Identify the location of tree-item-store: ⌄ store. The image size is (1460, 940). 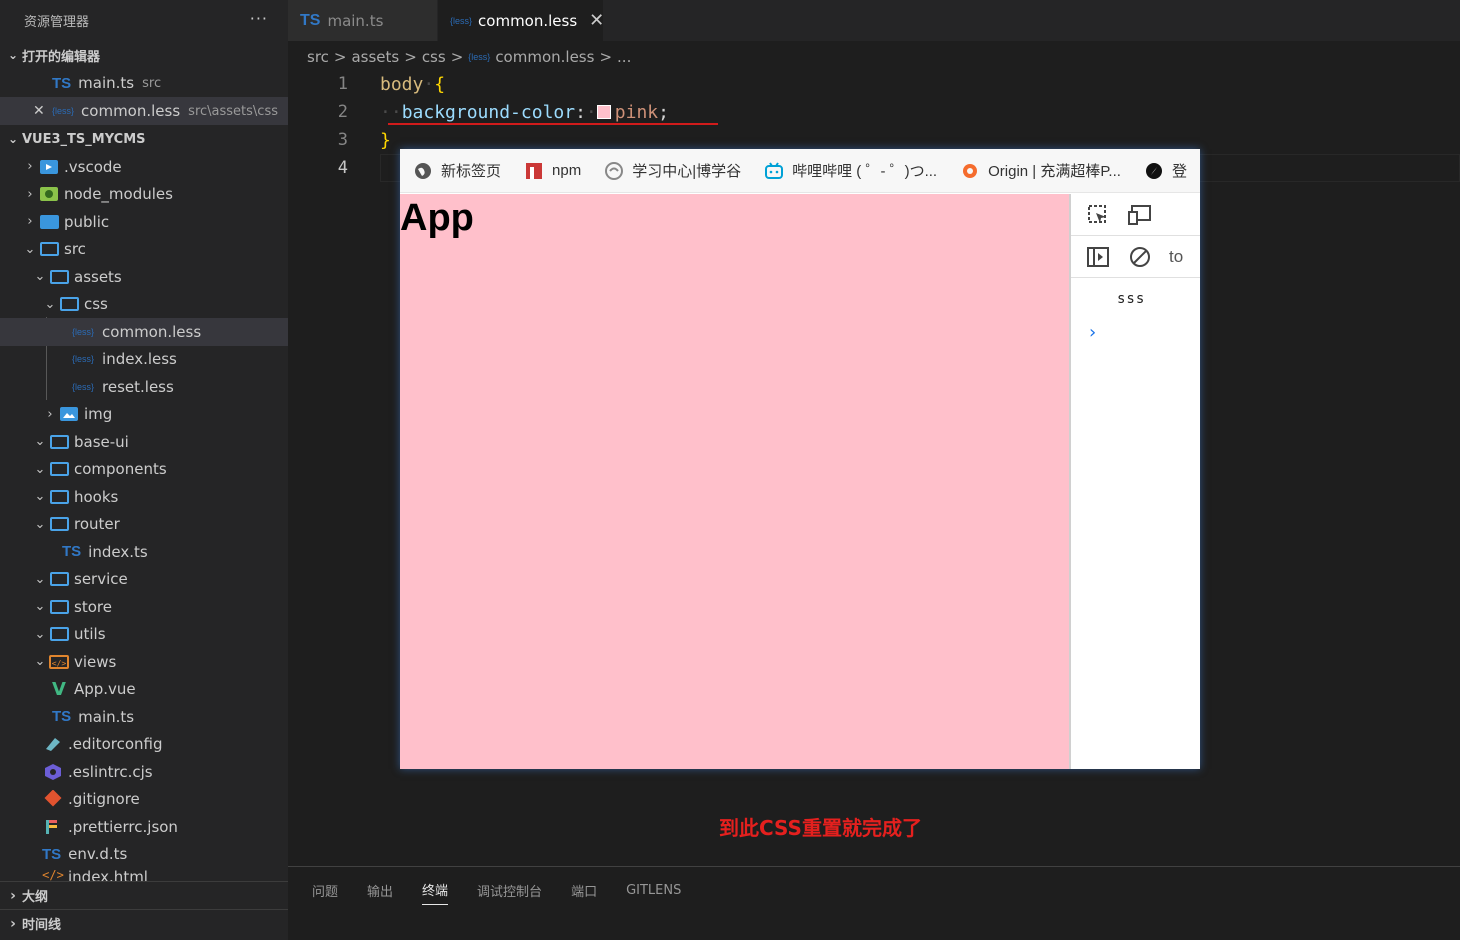
(144, 607).